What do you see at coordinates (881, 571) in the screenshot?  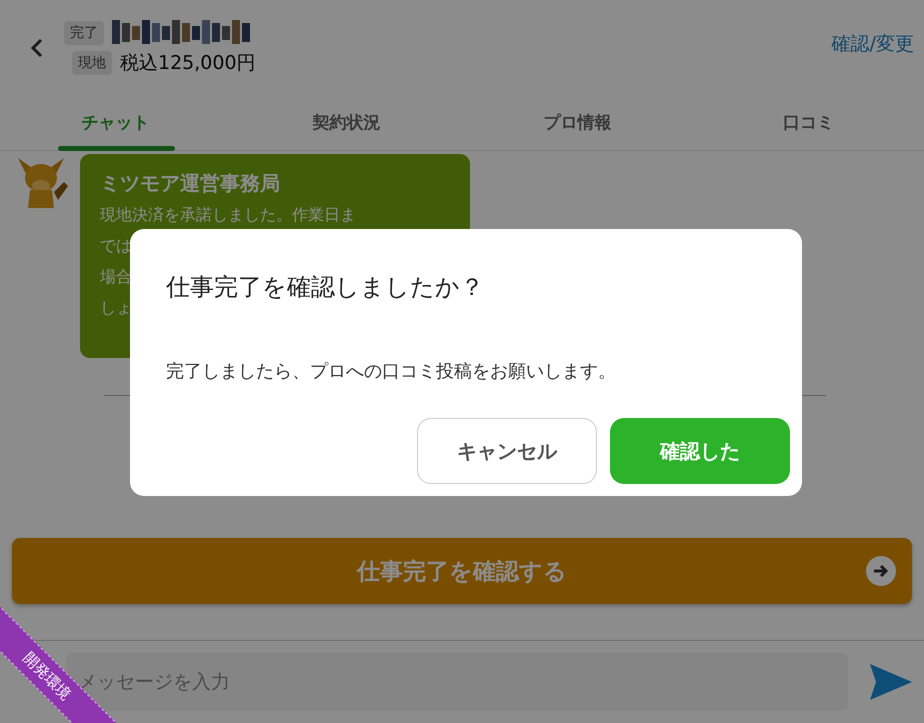 I see `arrow-right-icon` at bounding box center [881, 571].